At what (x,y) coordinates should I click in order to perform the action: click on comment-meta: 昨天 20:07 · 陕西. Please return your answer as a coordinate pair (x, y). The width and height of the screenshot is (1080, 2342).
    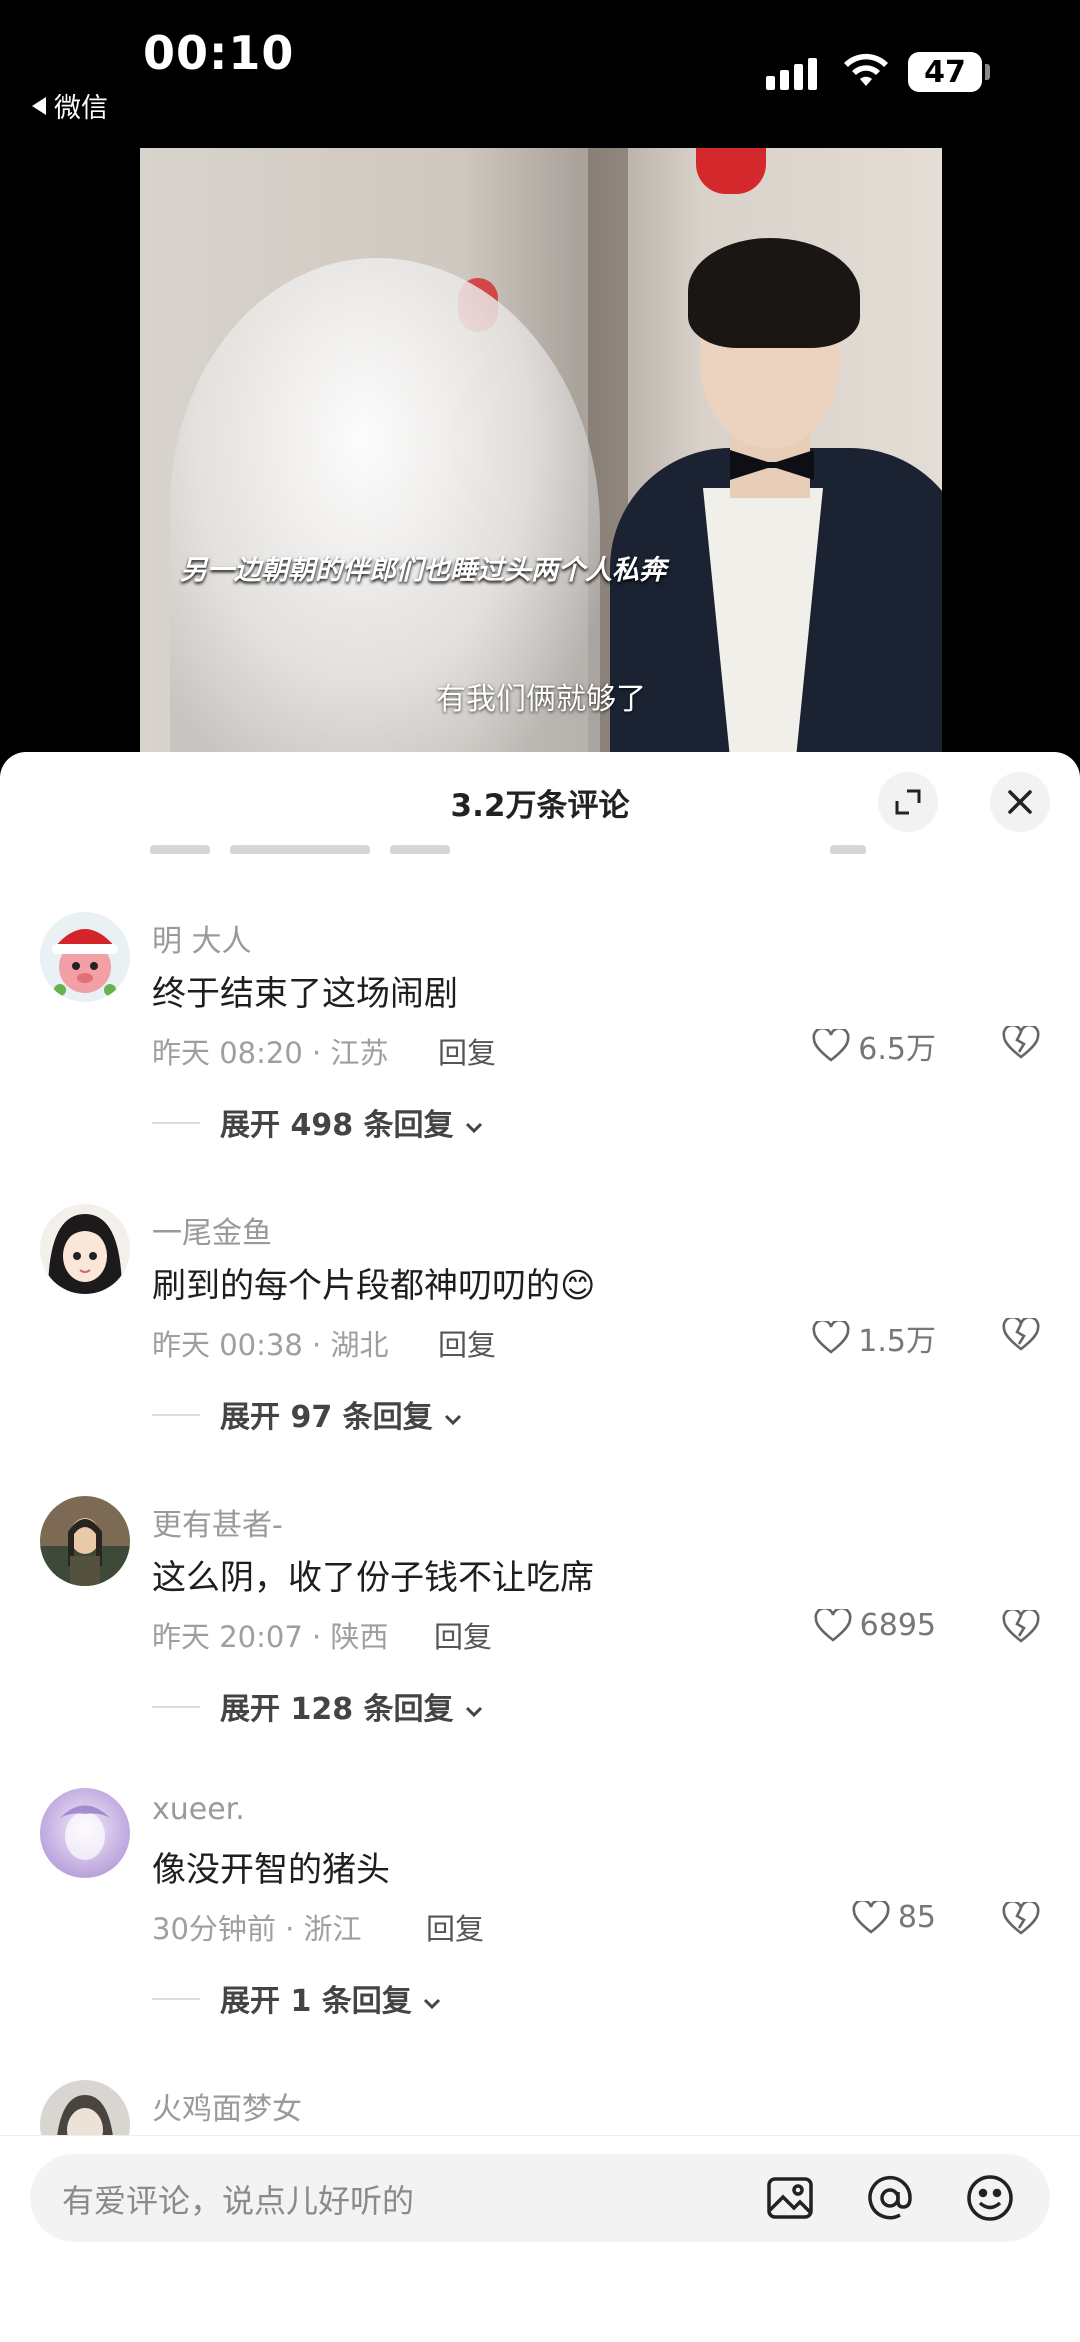
    Looking at the image, I should click on (270, 1637).